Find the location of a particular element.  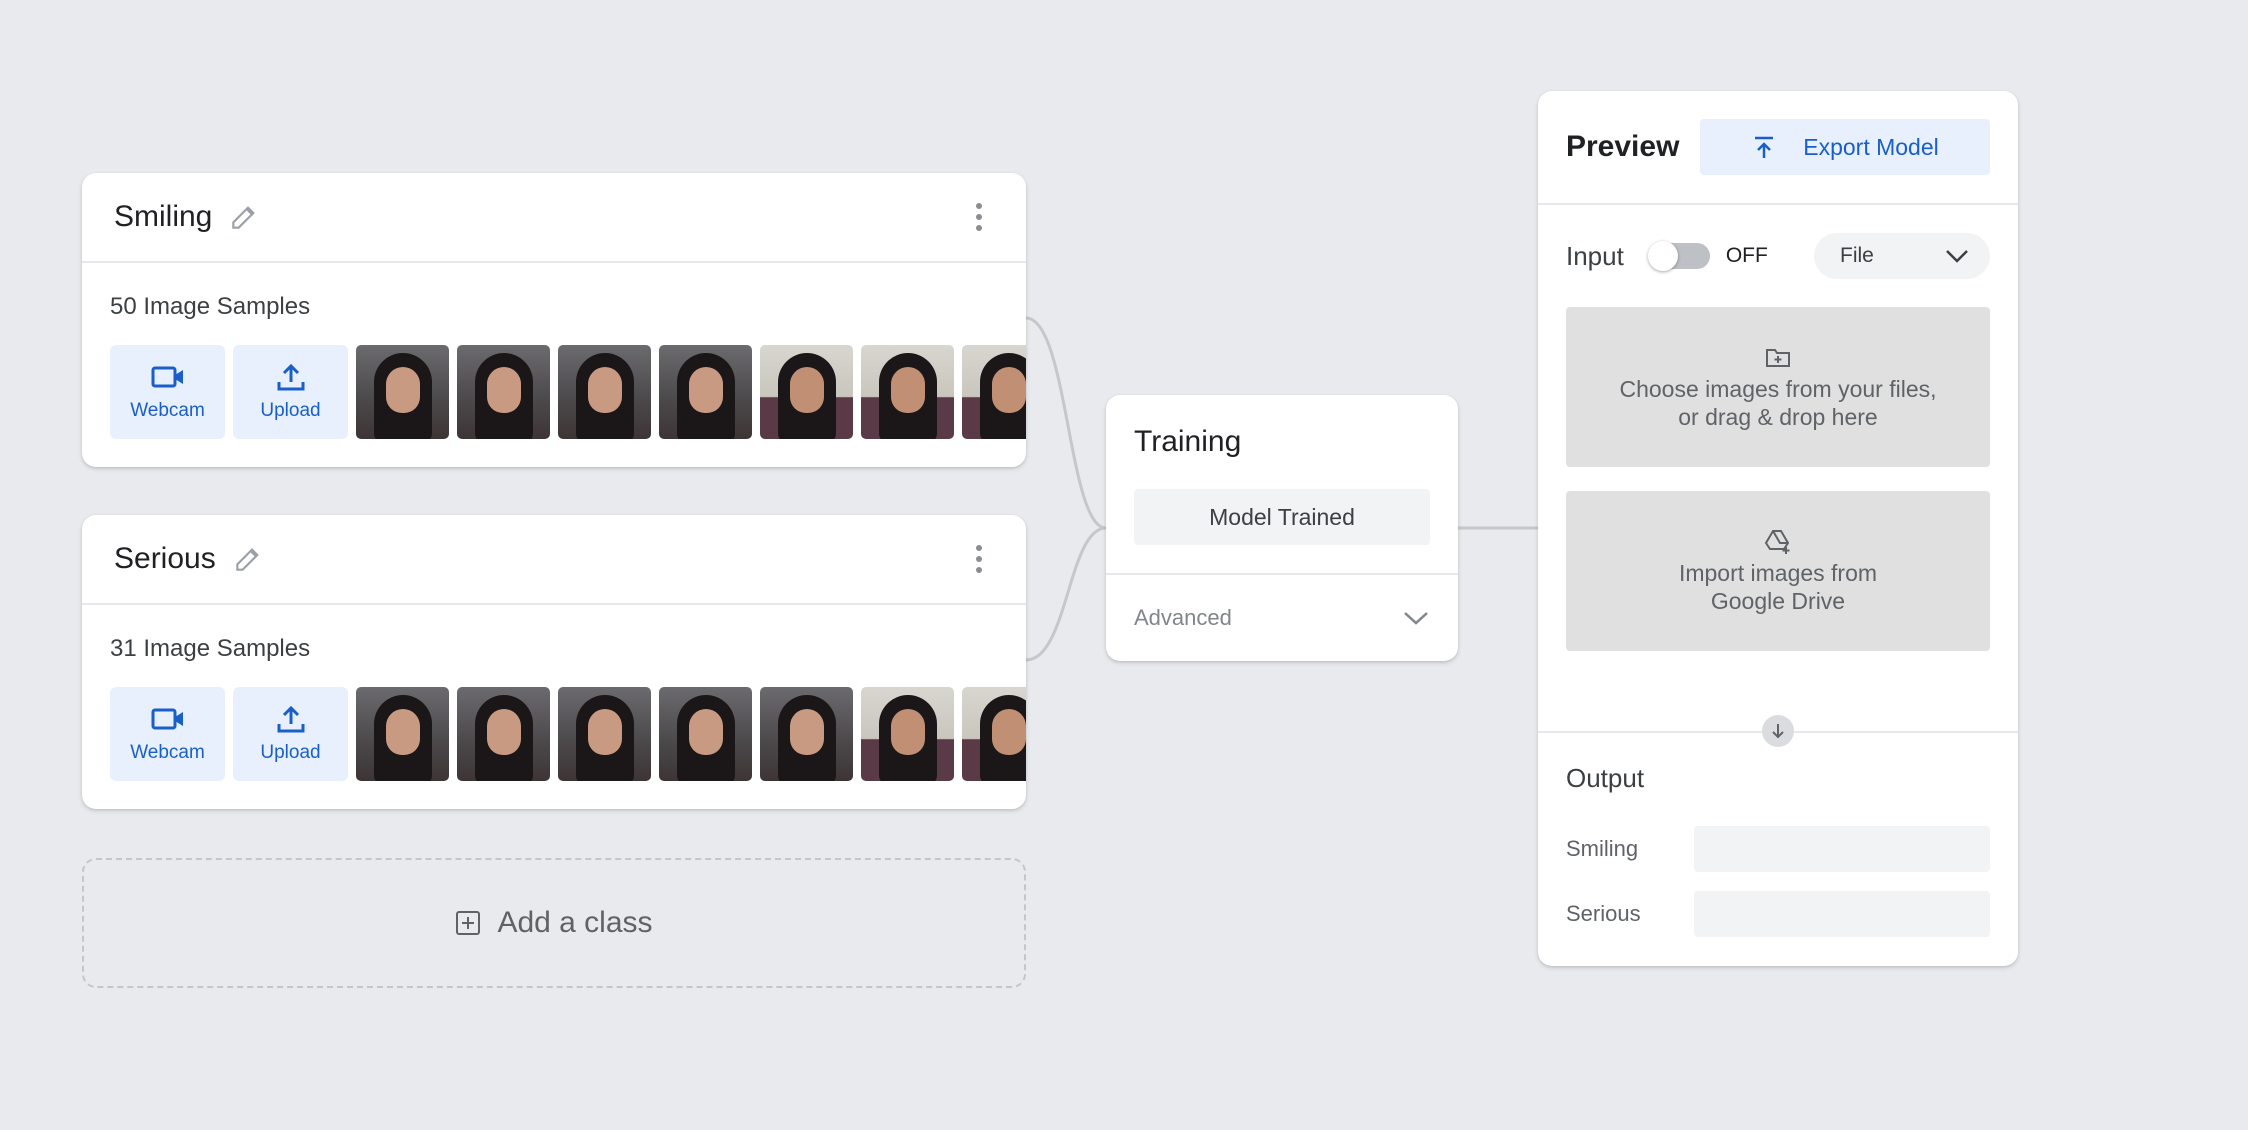

sample-count: 50 Image Samples is located at coordinates (210, 306).